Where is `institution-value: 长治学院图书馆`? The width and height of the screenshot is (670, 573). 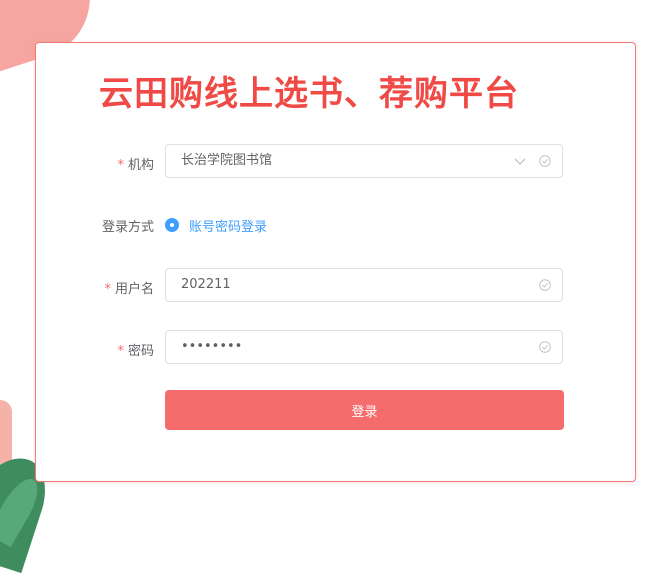
institution-value: 长治学院图书馆 is located at coordinates (227, 160).